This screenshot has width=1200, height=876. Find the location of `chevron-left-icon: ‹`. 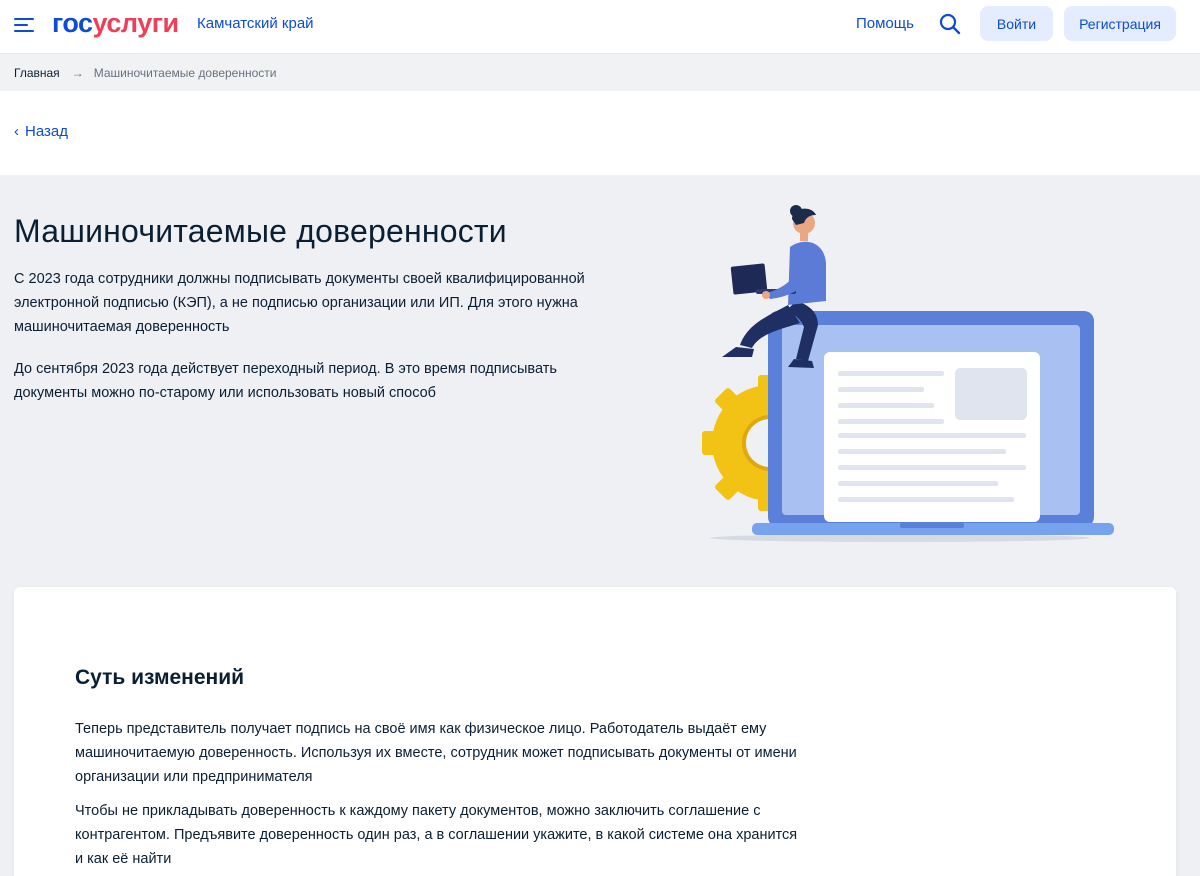

chevron-left-icon: ‹ is located at coordinates (16, 131).